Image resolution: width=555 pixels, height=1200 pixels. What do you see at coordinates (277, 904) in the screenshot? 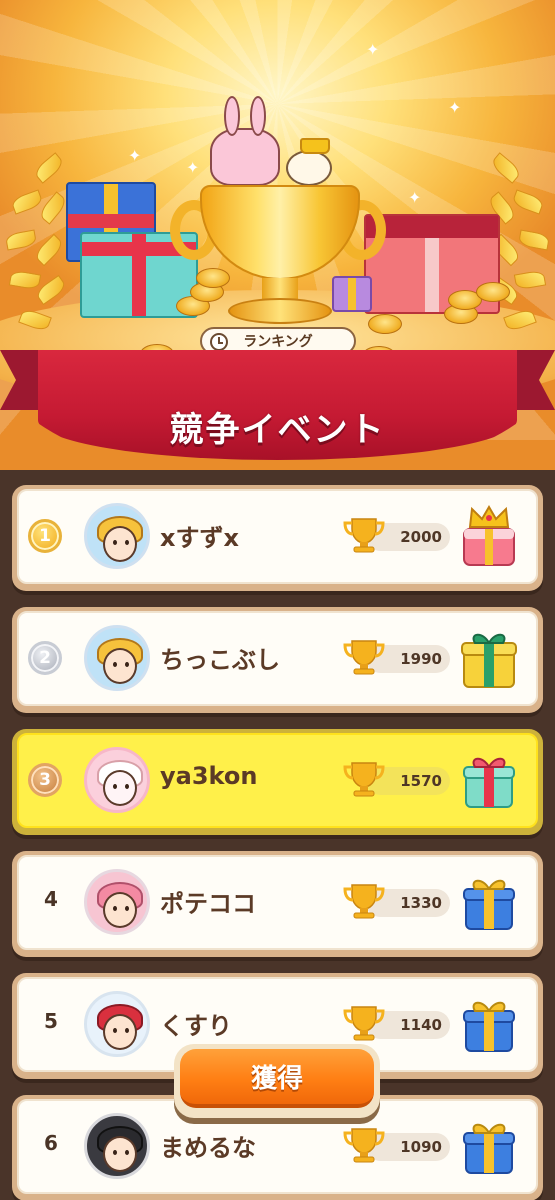
I see `leaderboard-row: 4 ポテココ 1330` at bounding box center [277, 904].